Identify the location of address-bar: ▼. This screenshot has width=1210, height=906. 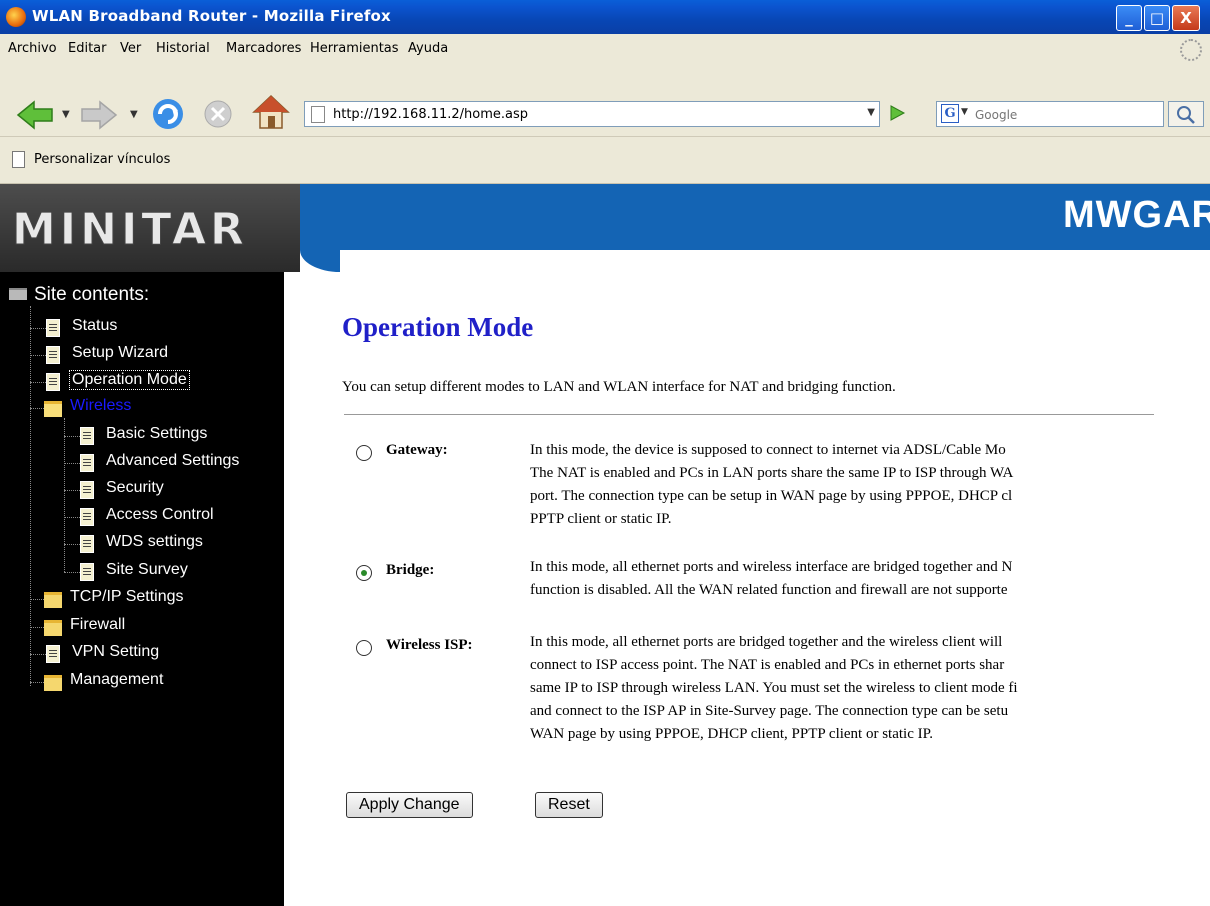
(592, 114).